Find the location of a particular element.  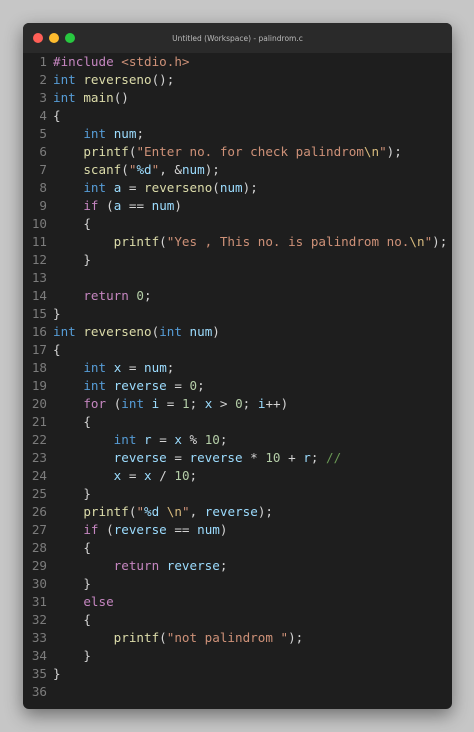

code-line: 9 if (a == num) is located at coordinates (237, 206).